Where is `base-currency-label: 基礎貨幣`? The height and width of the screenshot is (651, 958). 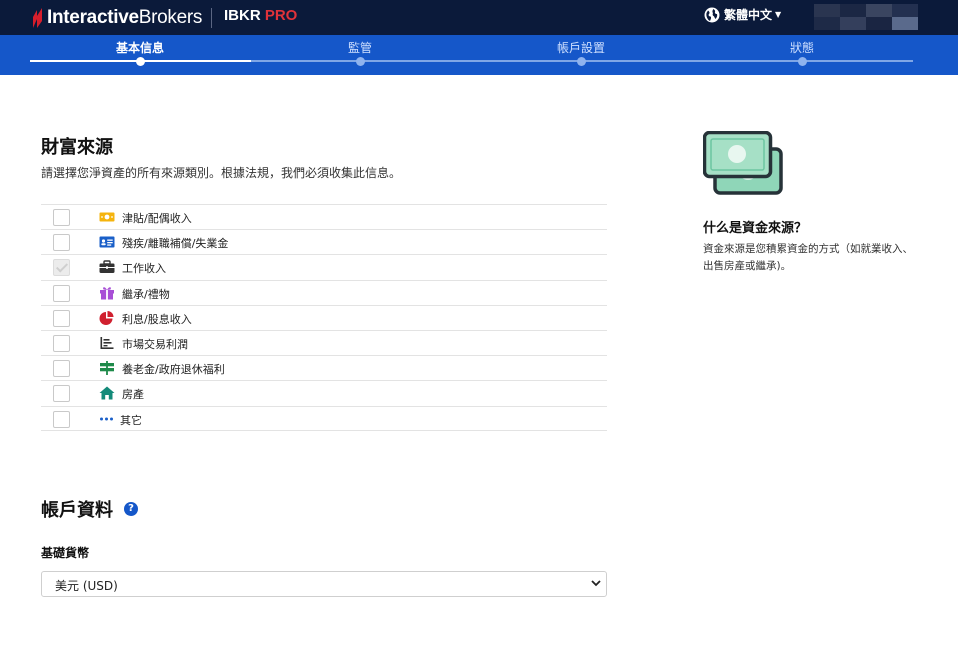 base-currency-label: 基礎貨幣 is located at coordinates (65, 553).